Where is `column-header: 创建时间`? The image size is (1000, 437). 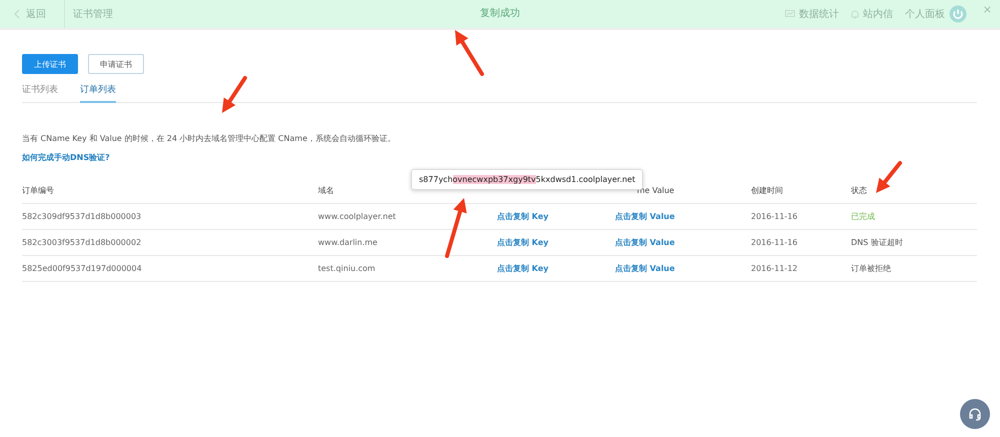 column-header: 创建时间 is located at coordinates (767, 190).